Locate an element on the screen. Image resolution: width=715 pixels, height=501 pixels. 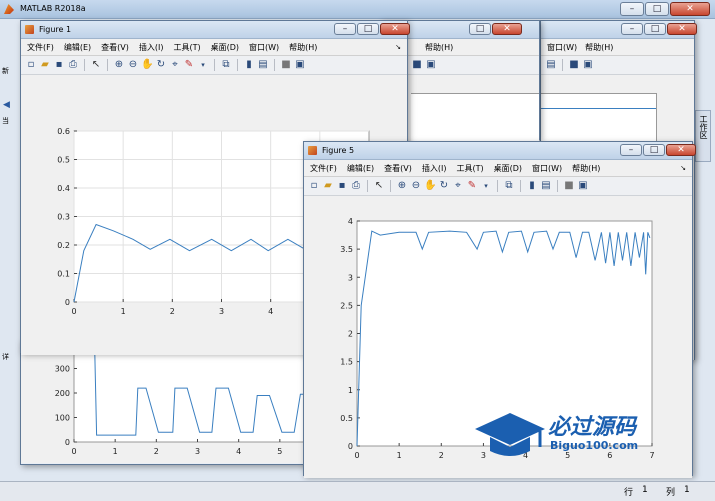
y-tick-label: 0.6 is located at coordinates (63, 131).